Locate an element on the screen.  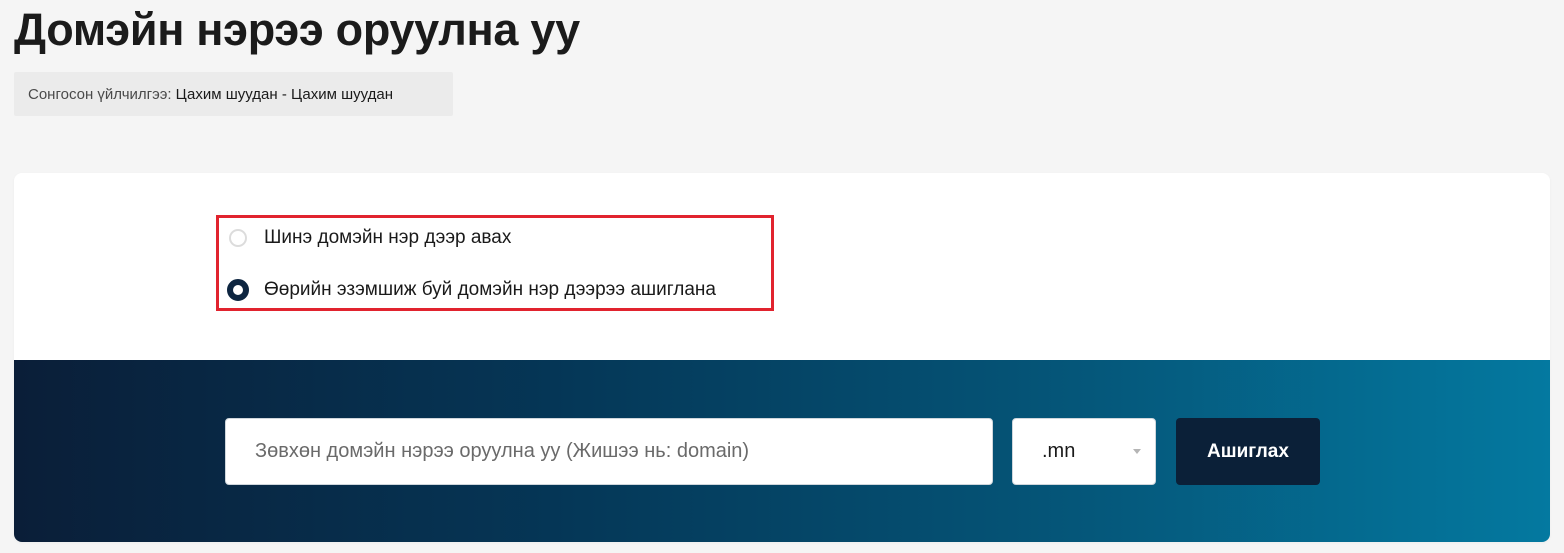
option-new-domain: Шинэ домэйн нэр дээр авах is located at coordinates (370, 238).